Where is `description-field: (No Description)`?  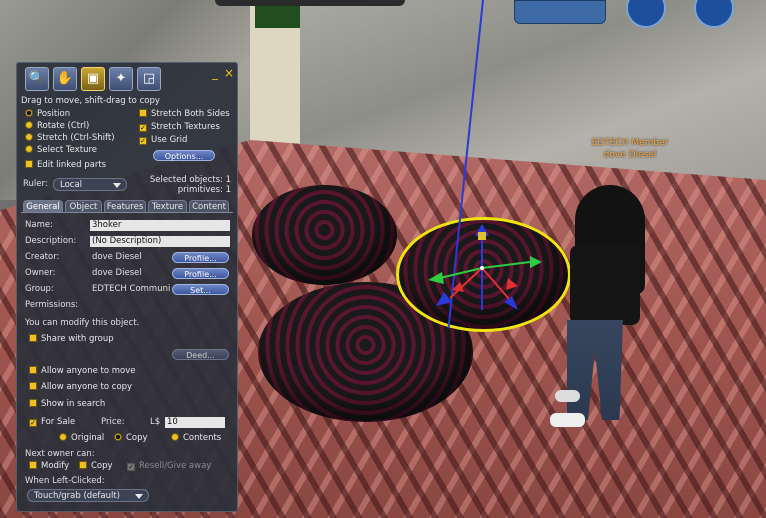 description-field: (No Description) is located at coordinates (160, 241).